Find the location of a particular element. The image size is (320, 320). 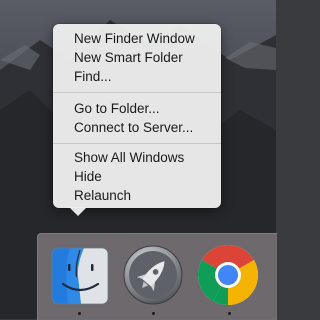

dock-item-chrome is located at coordinates (228, 277).